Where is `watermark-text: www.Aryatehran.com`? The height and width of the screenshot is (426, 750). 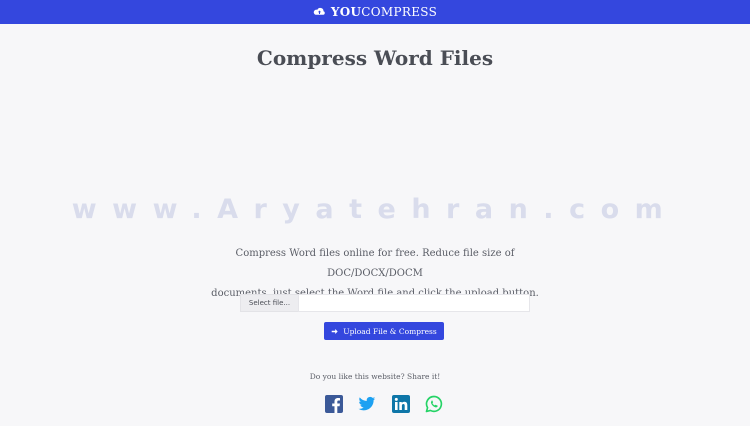 watermark-text: www.Aryatehran.com is located at coordinates (375, 209).